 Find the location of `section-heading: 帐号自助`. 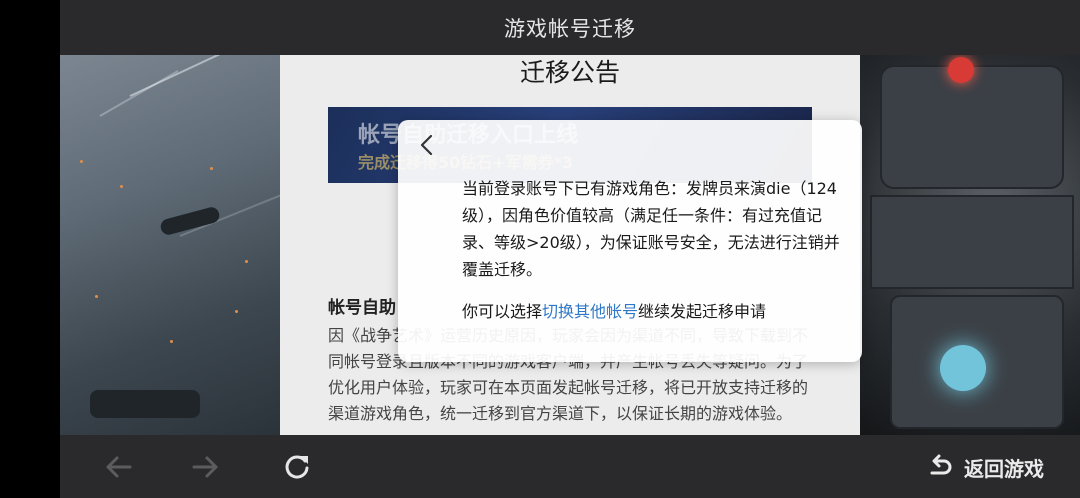

section-heading: 帐号自助 is located at coordinates (362, 308).